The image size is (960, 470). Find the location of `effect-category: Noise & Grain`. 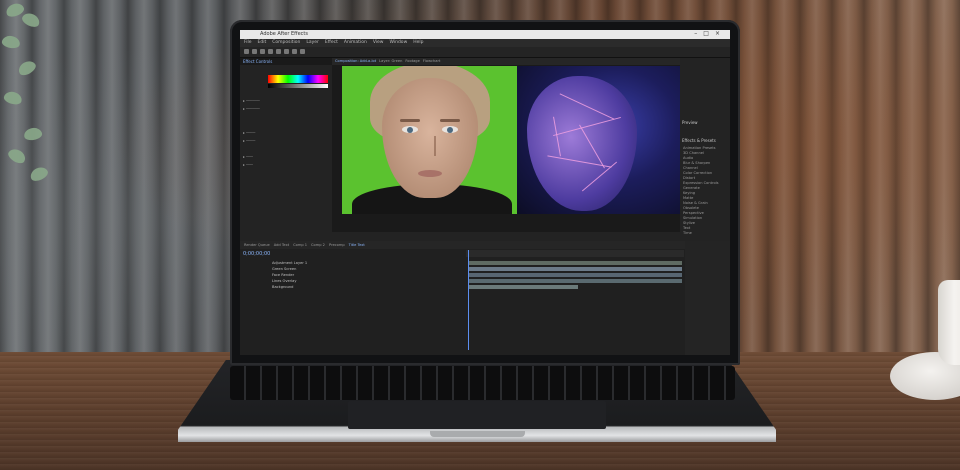

effect-category: Noise & Grain is located at coordinates (695, 203).